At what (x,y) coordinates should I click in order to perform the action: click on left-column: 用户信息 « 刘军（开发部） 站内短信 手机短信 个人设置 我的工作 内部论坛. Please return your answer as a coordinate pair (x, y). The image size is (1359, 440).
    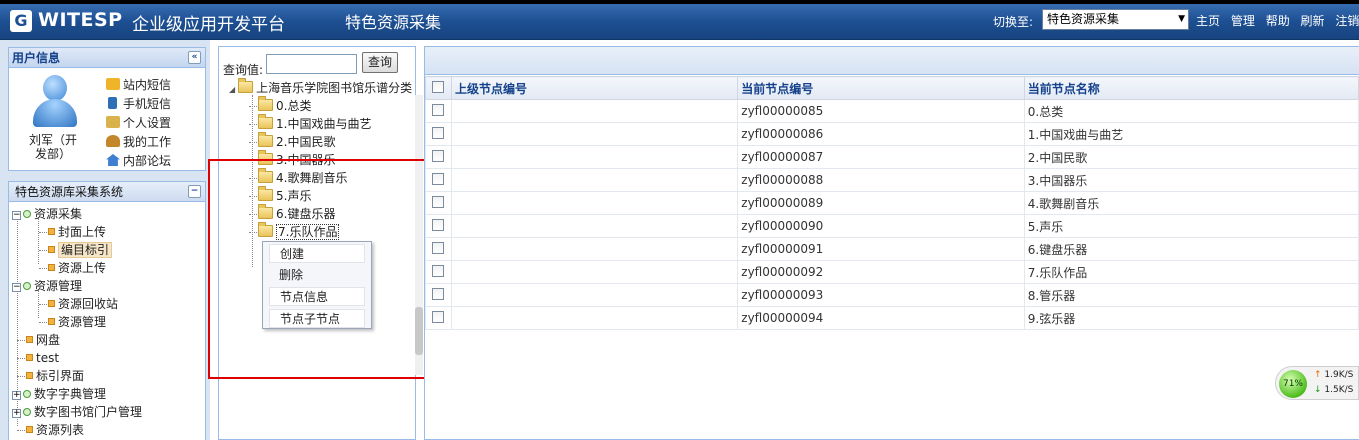
    Looking at the image, I should click on (105, 240).